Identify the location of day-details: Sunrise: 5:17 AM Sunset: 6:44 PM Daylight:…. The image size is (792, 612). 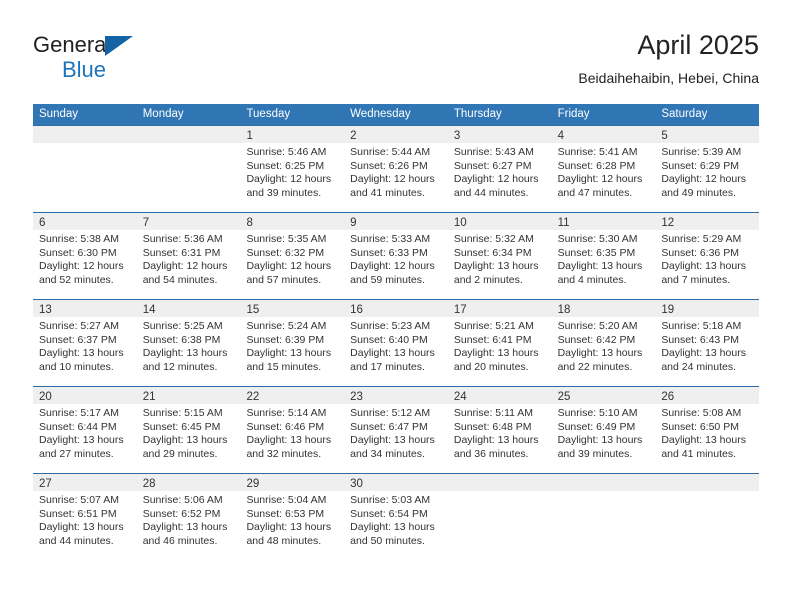
(85, 432).